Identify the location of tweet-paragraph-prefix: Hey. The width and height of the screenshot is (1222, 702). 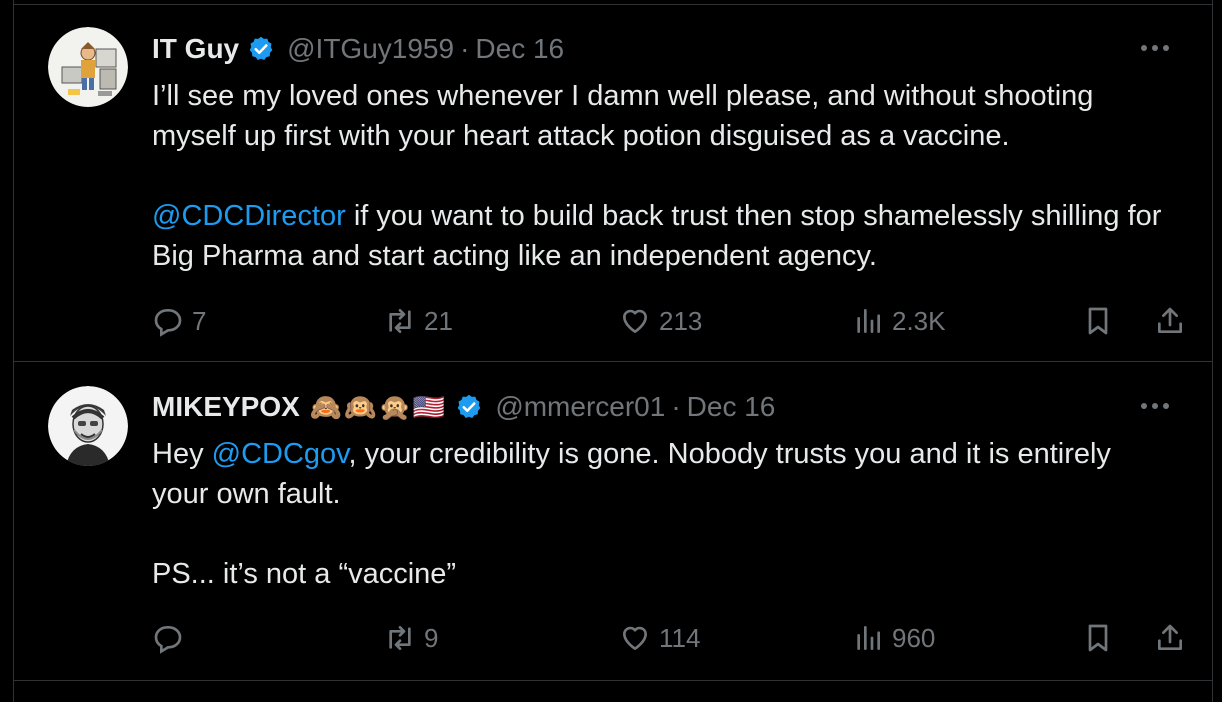
(182, 454).